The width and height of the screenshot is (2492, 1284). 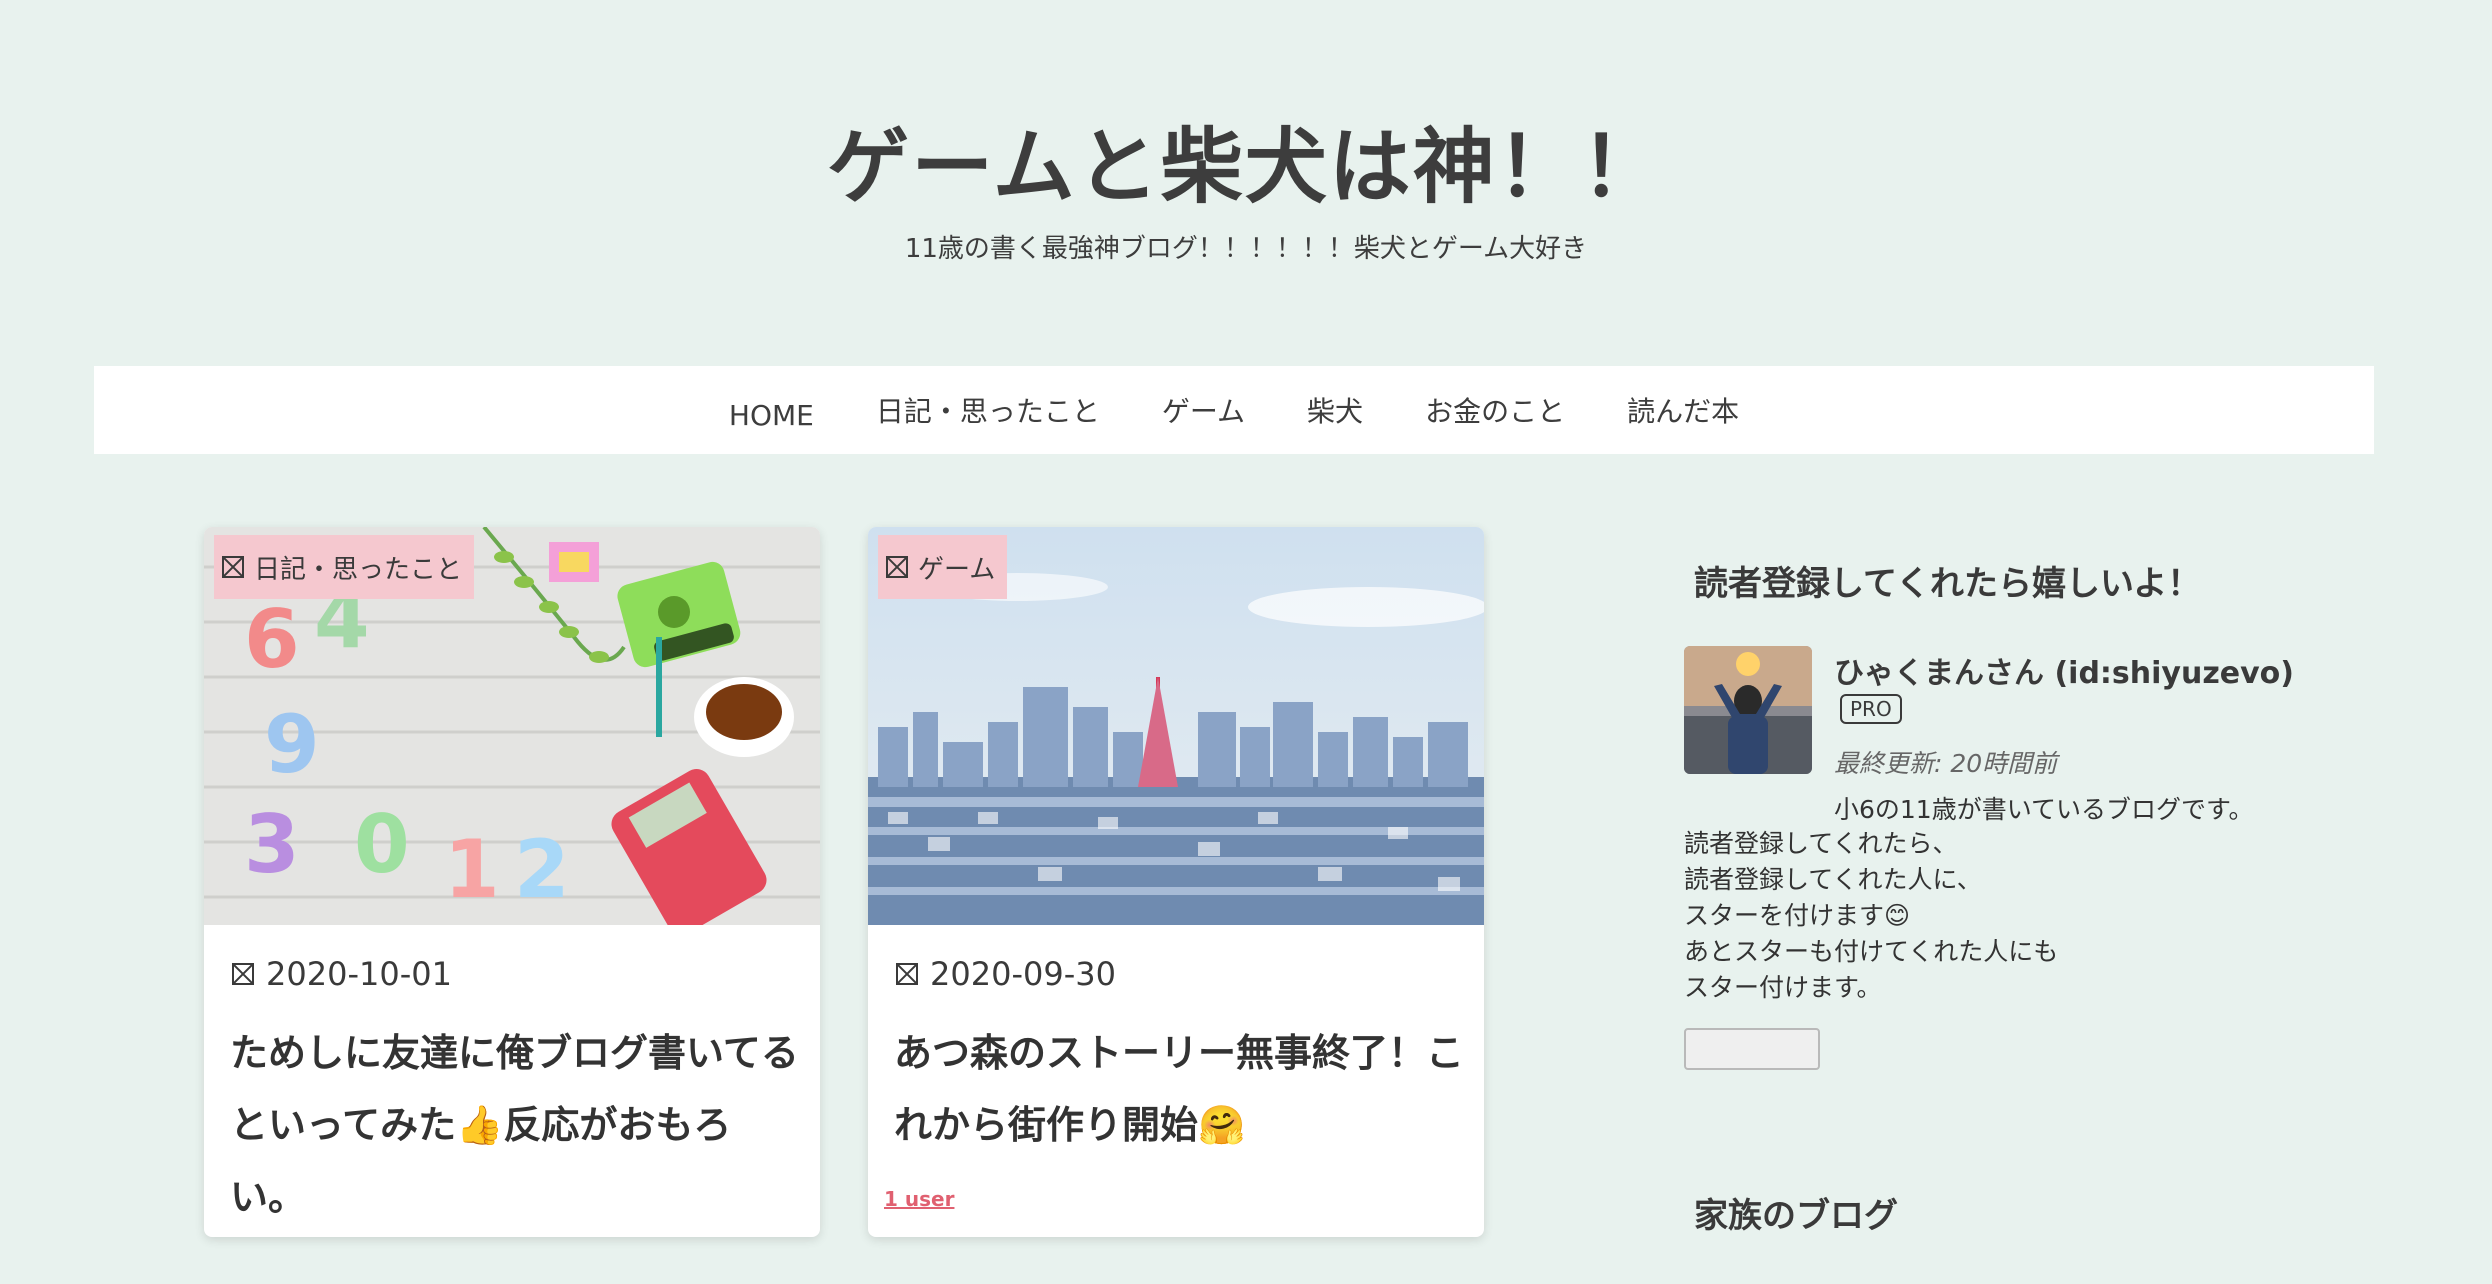 What do you see at coordinates (514, 1053) in the screenshot?
I see `post-title-line: ためしに友達に俺ブログ書いてる` at bounding box center [514, 1053].